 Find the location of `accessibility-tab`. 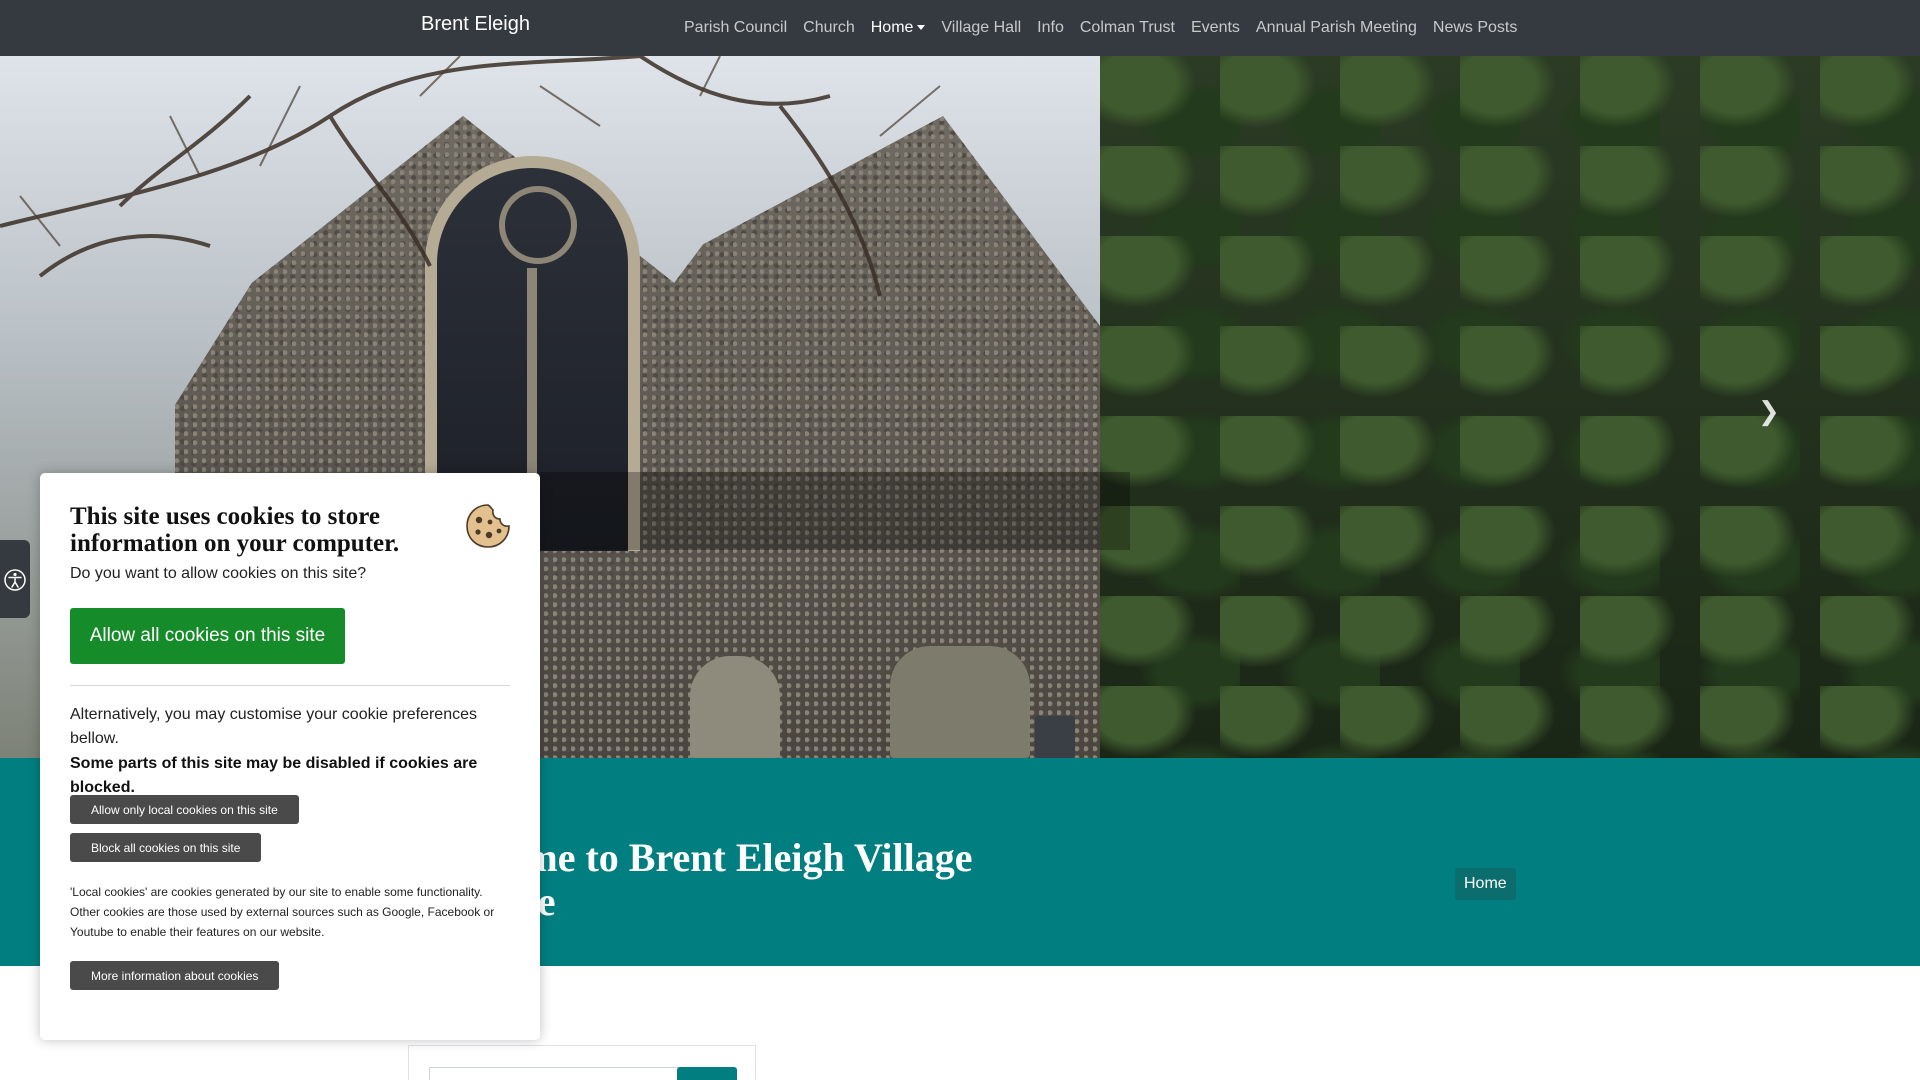

accessibility-tab is located at coordinates (15, 579).